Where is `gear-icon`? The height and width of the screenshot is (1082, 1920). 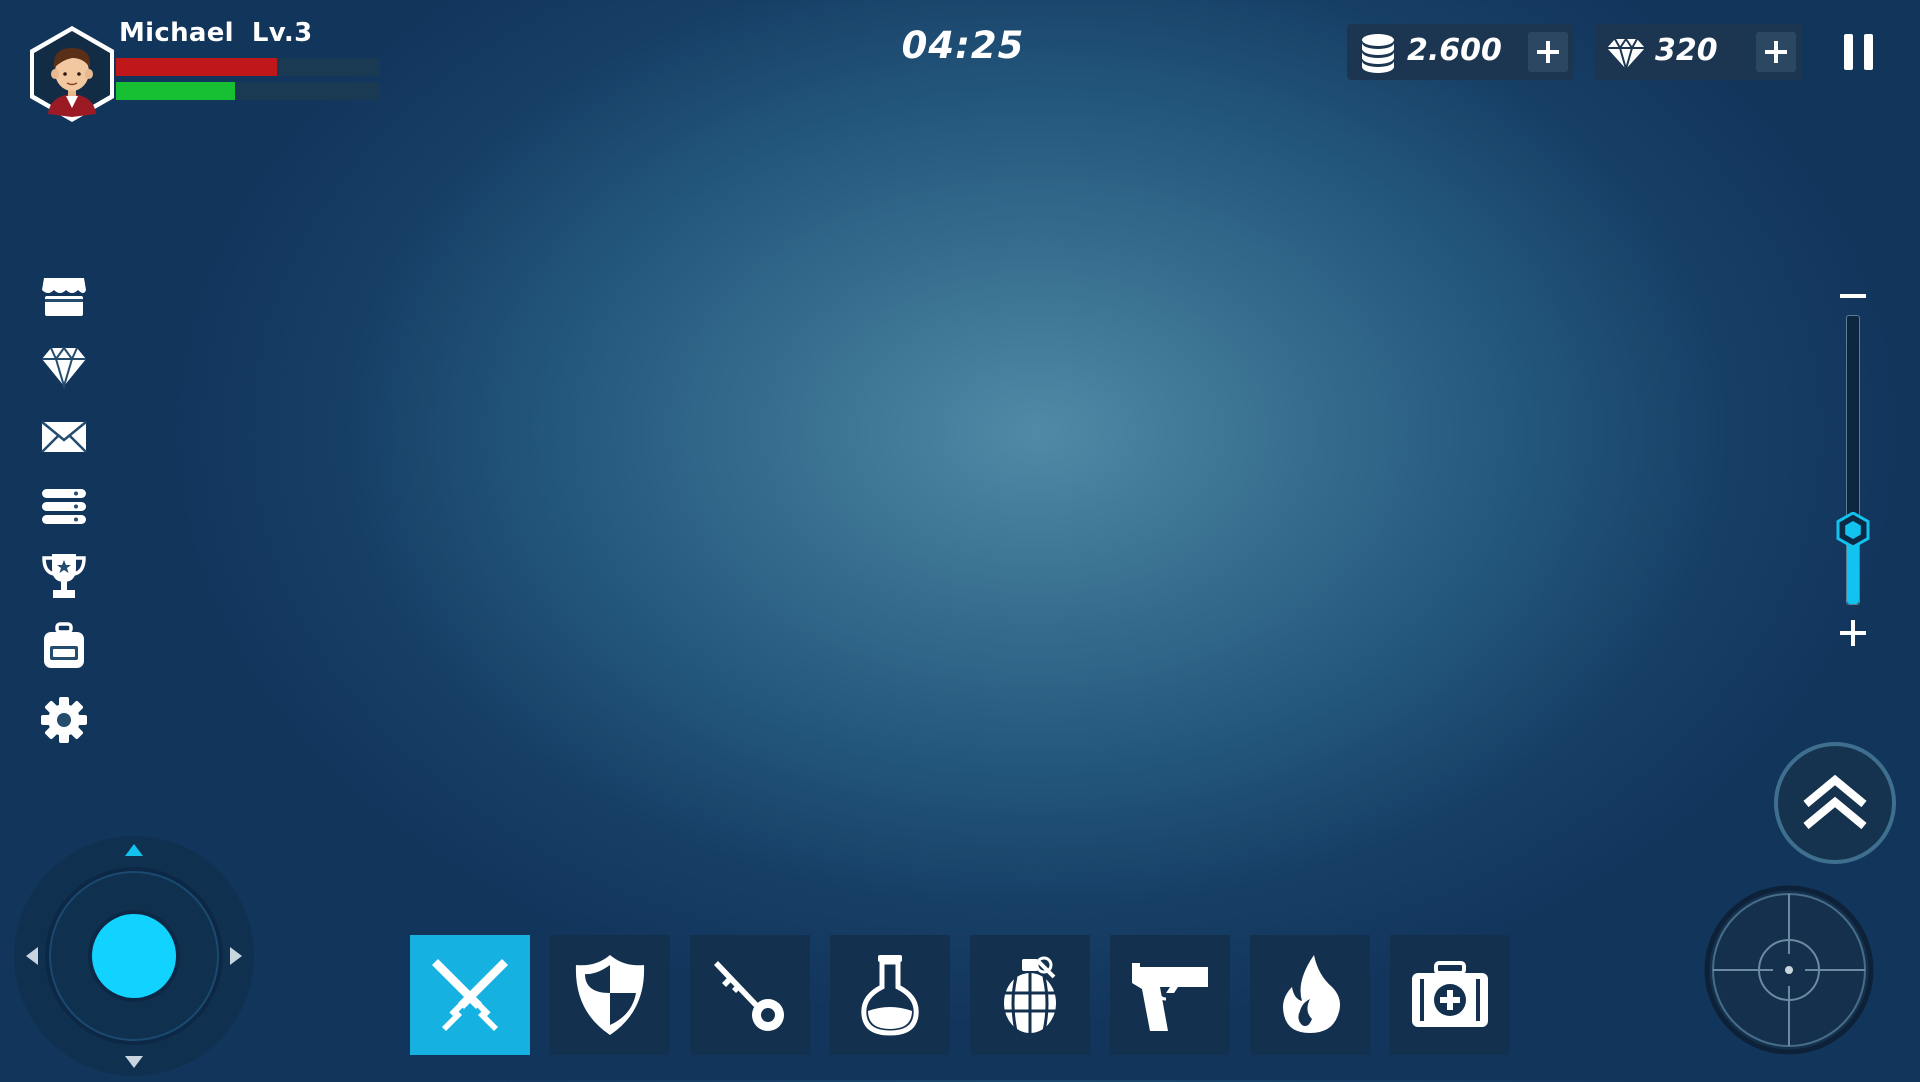 gear-icon is located at coordinates (64, 720).